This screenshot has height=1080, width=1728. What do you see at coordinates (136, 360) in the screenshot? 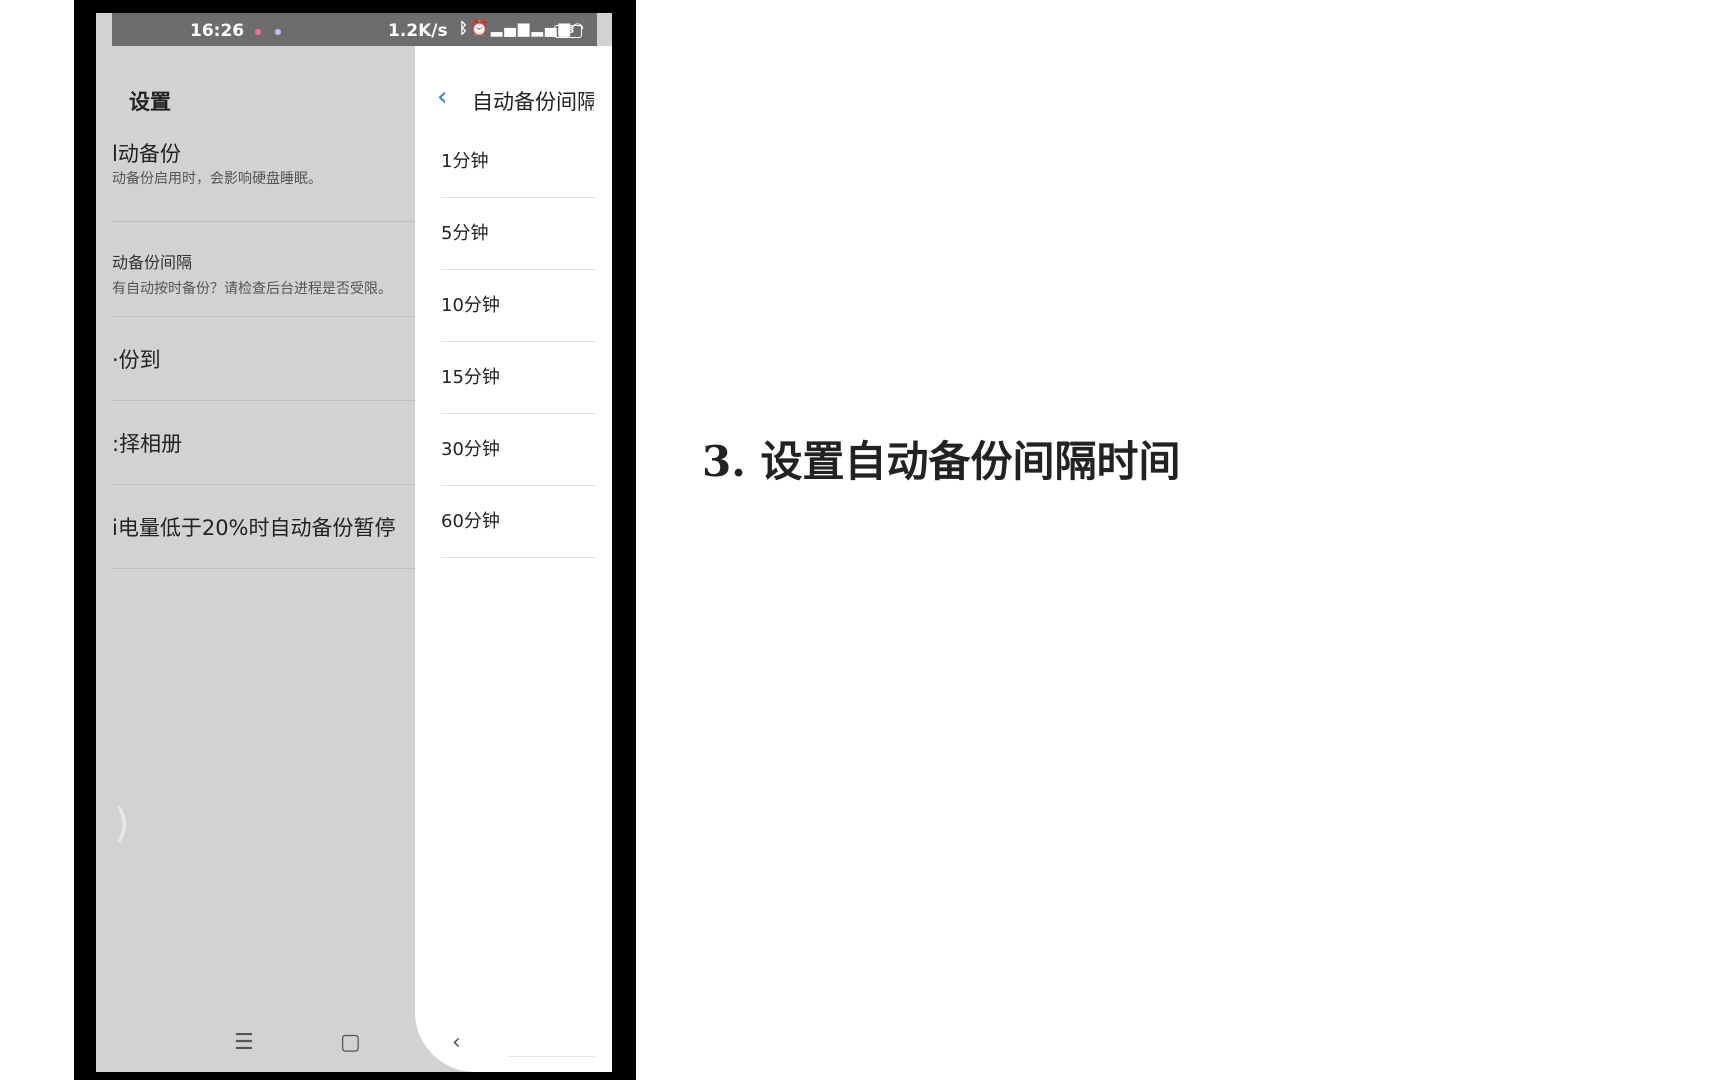
I see `setting-item-label: ·份到` at bounding box center [136, 360].